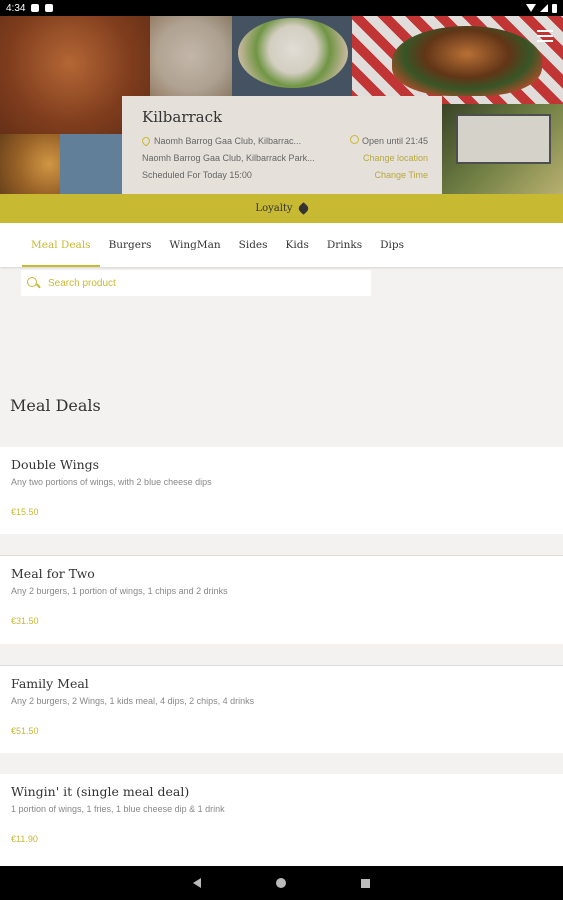 This screenshot has height=900, width=563. What do you see at coordinates (303, 208) in the screenshot?
I see `tag-icon` at bounding box center [303, 208].